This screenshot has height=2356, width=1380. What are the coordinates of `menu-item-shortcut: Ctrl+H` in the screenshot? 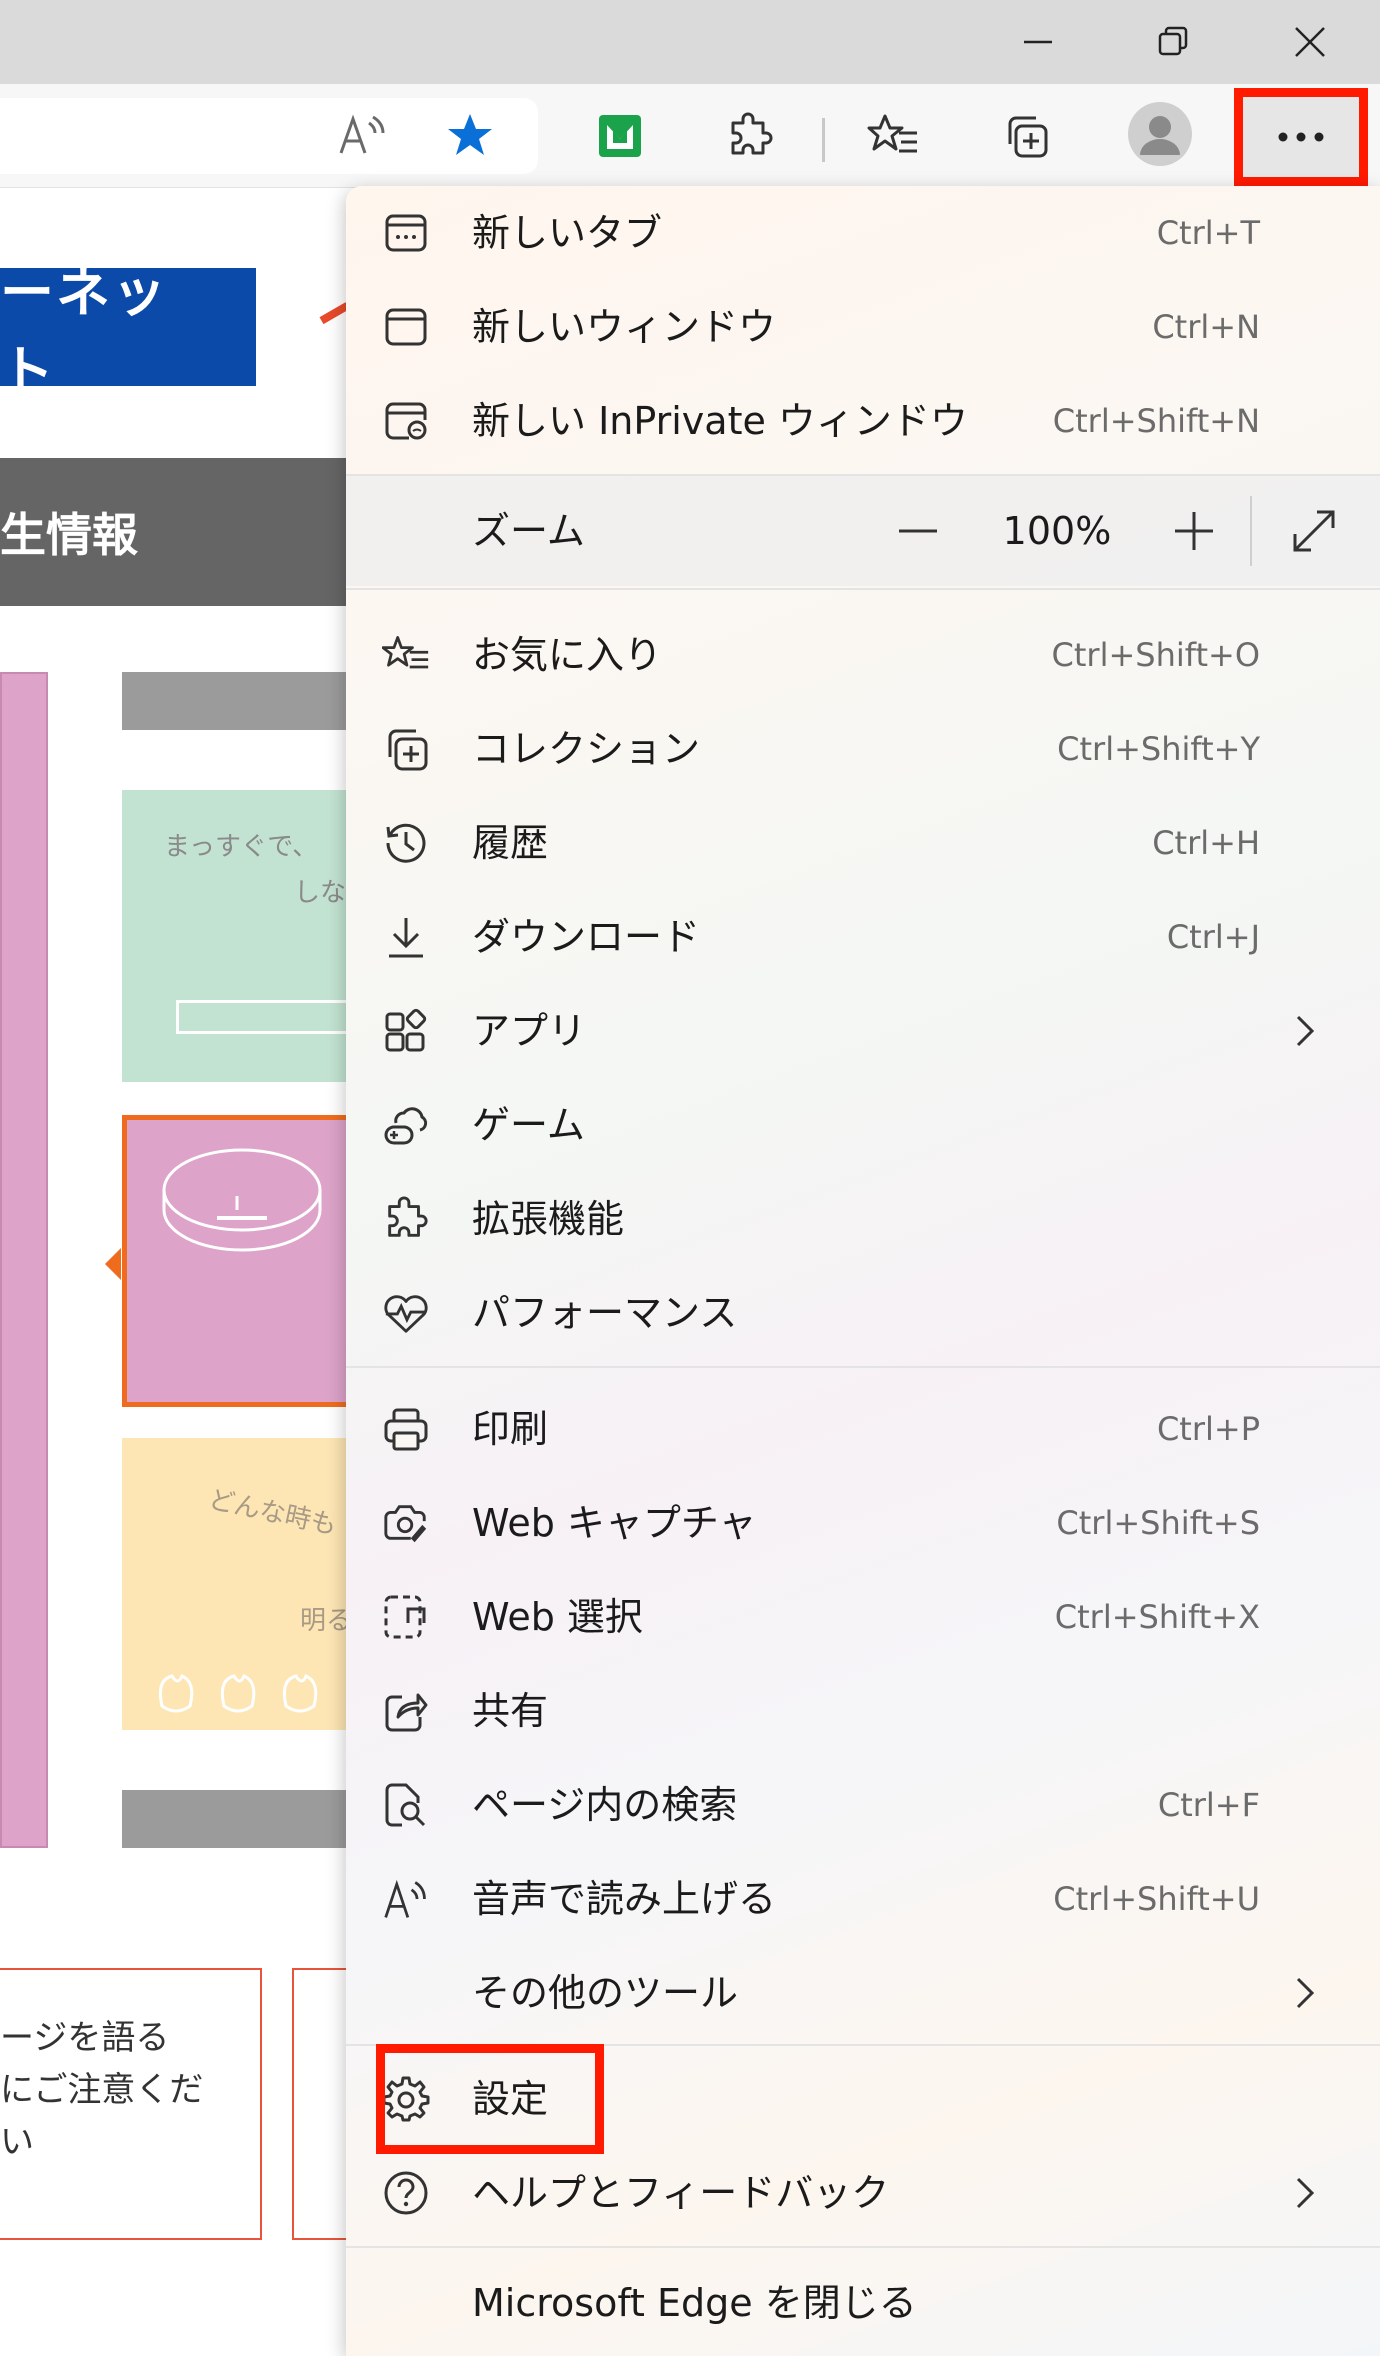 It's located at (1206, 843).